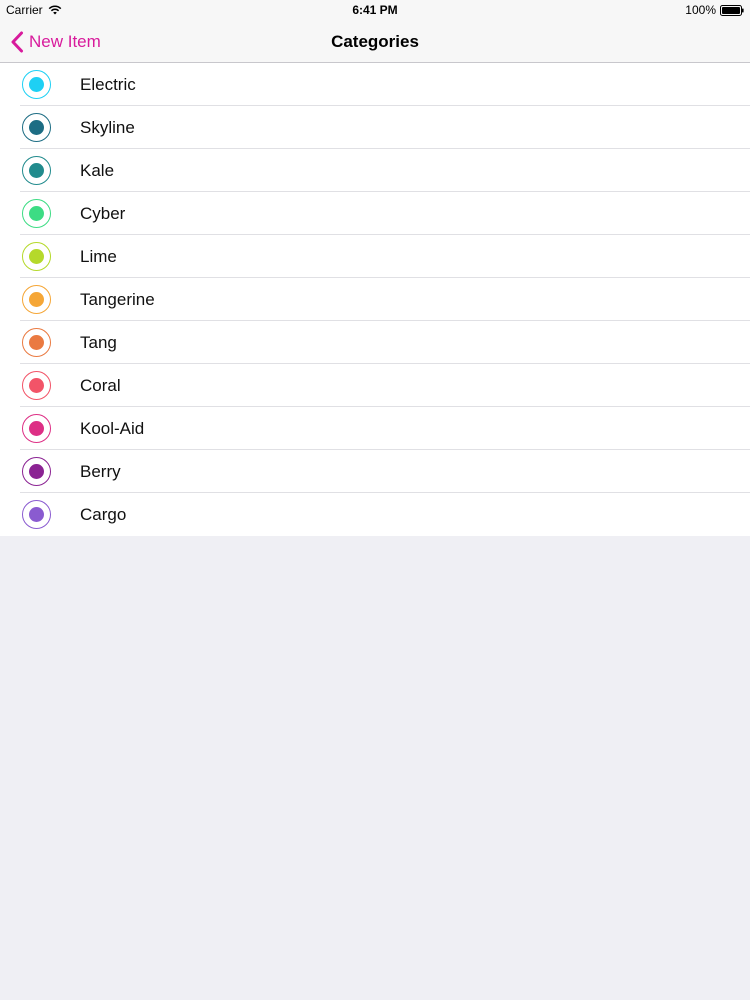 The image size is (750, 1000). What do you see at coordinates (100, 471) in the screenshot?
I see `category-name: Berry` at bounding box center [100, 471].